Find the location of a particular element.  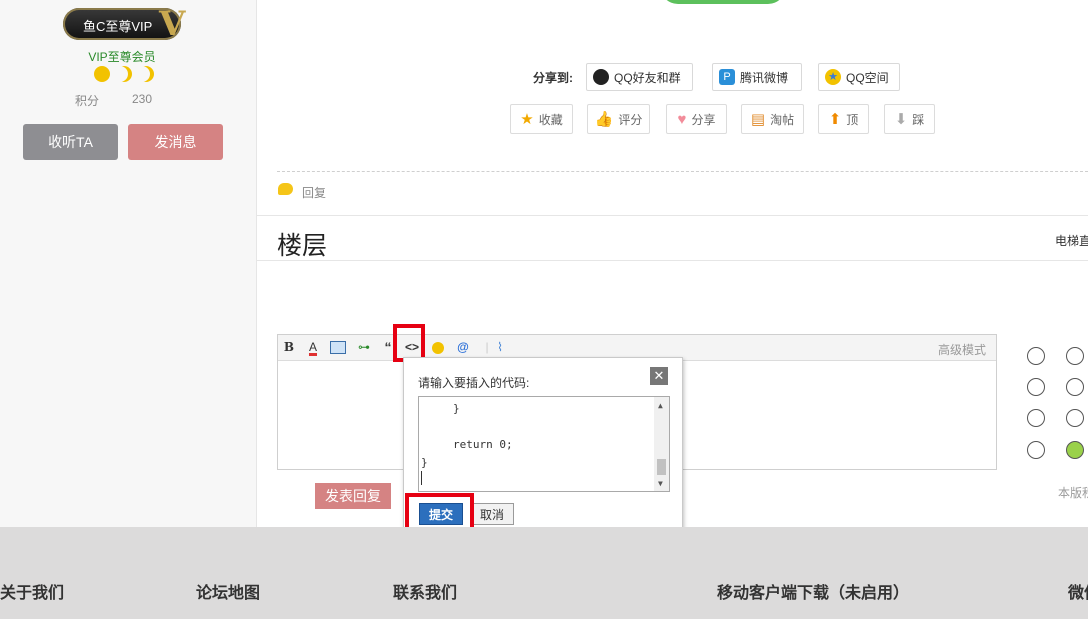

image-button is located at coordinates (338, 347).